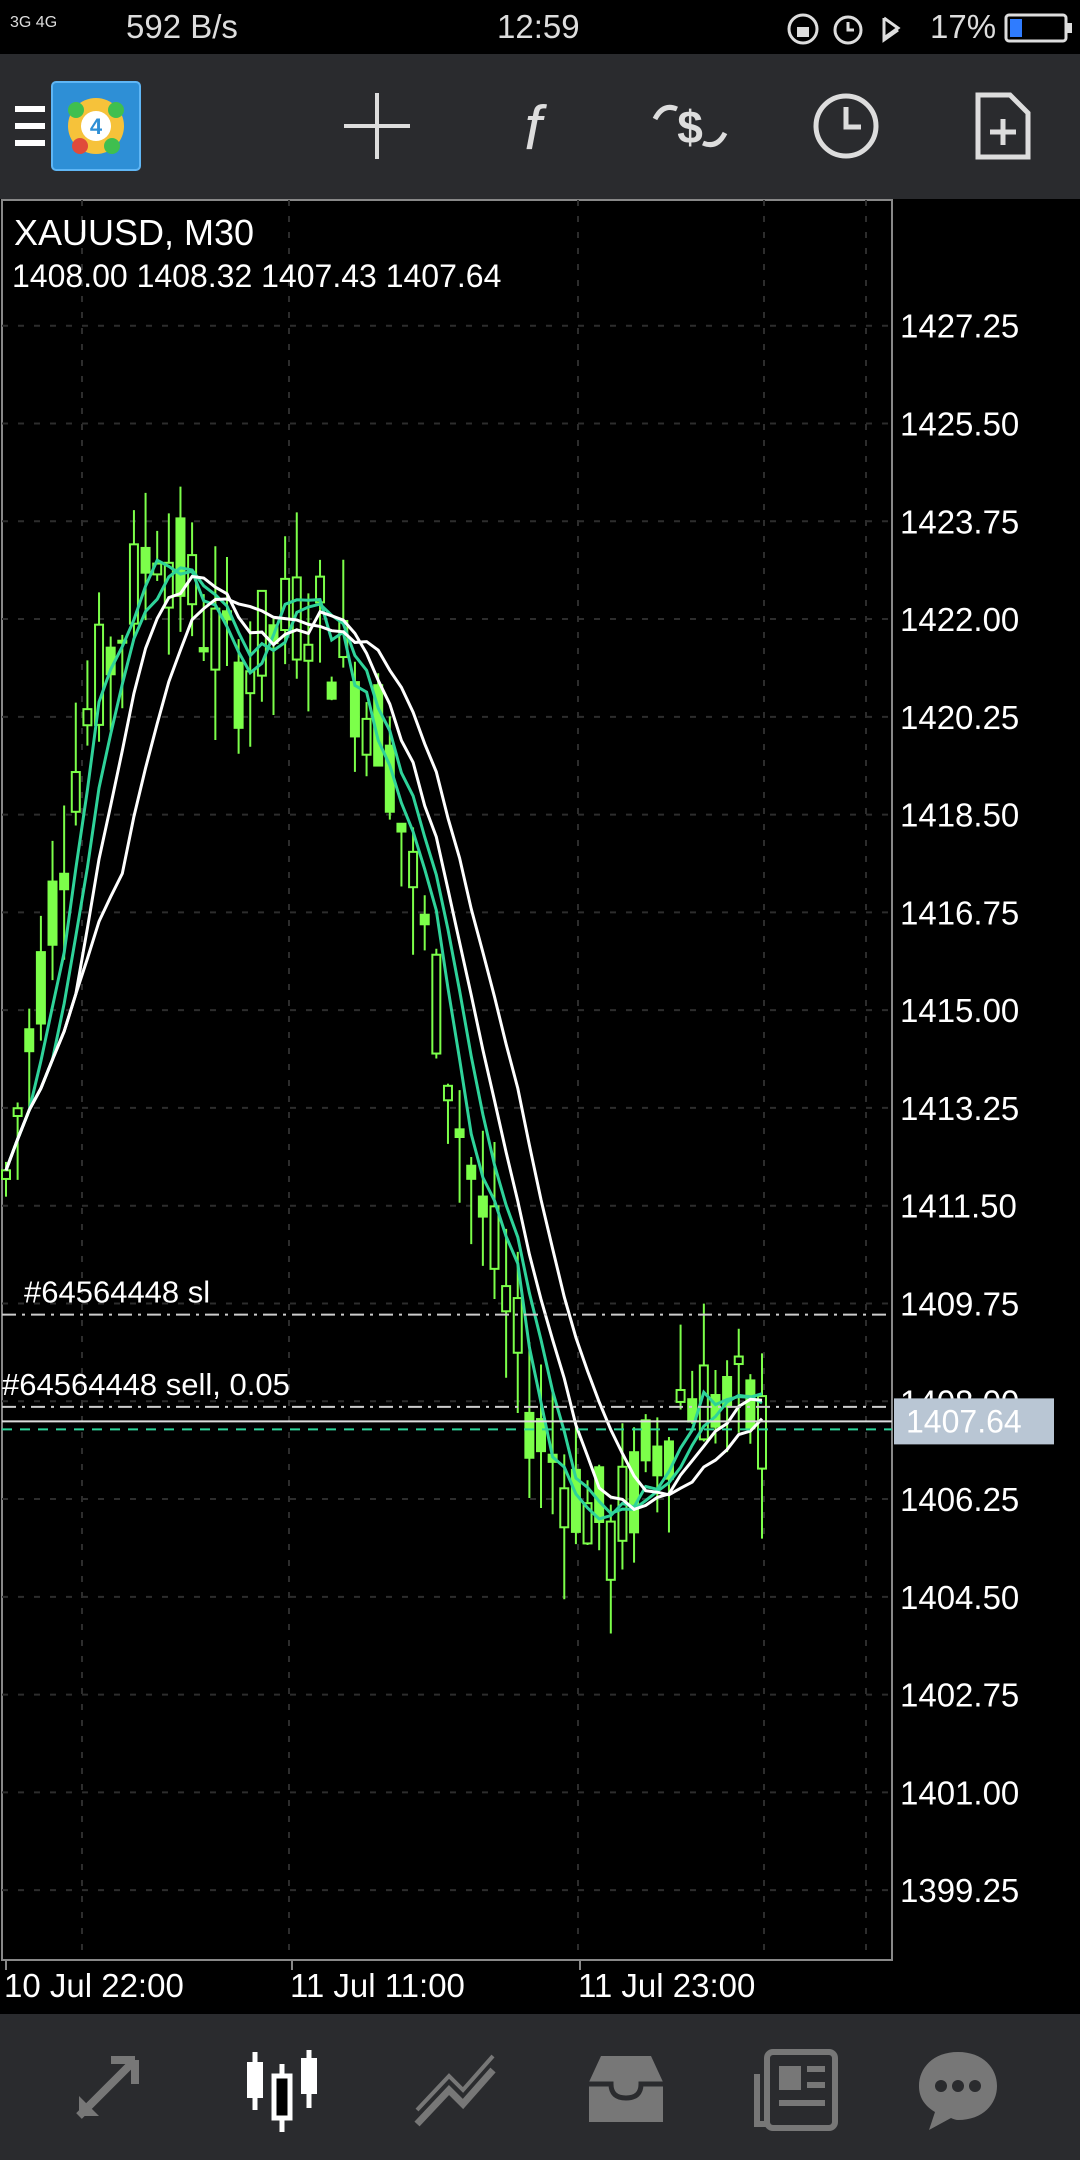  Describe the element at coordinates (846, 126) in the screenshot. I see `period-clock-icon` at that location.